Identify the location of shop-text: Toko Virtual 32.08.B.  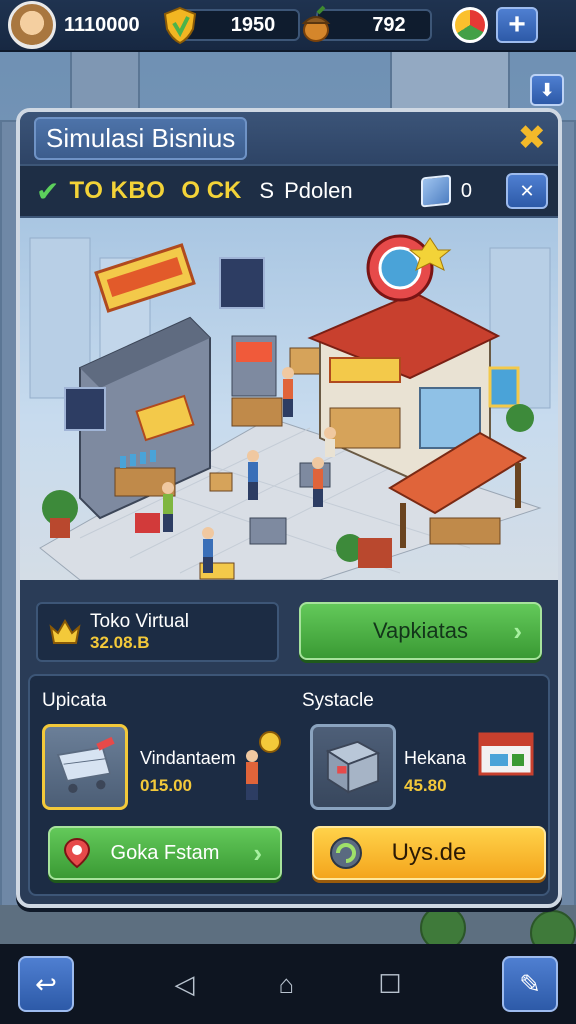
(139, 632).